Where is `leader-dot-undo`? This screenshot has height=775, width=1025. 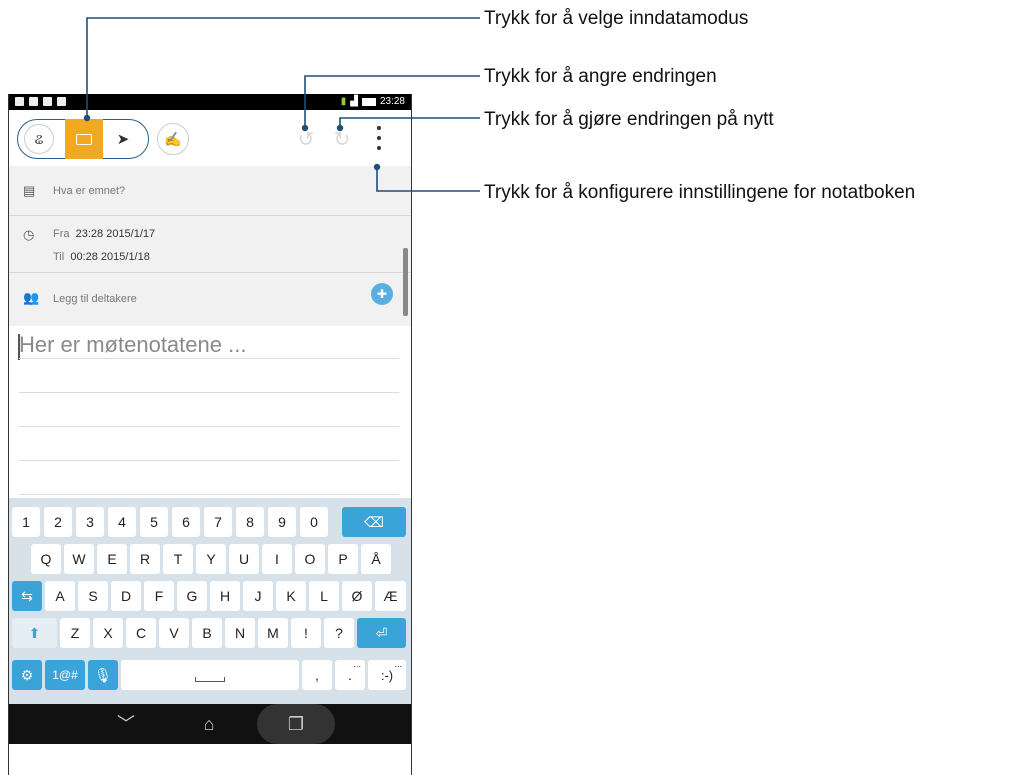 leader-dot-undo is located at coordinates (305, 128).